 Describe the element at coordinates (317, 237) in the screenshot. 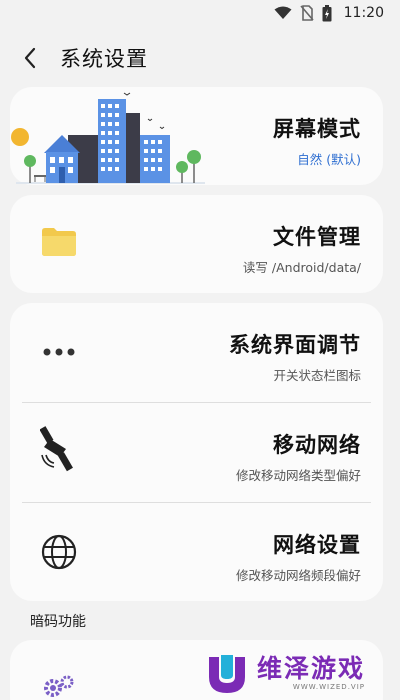

I see `row-title: 文件管理` at that location.